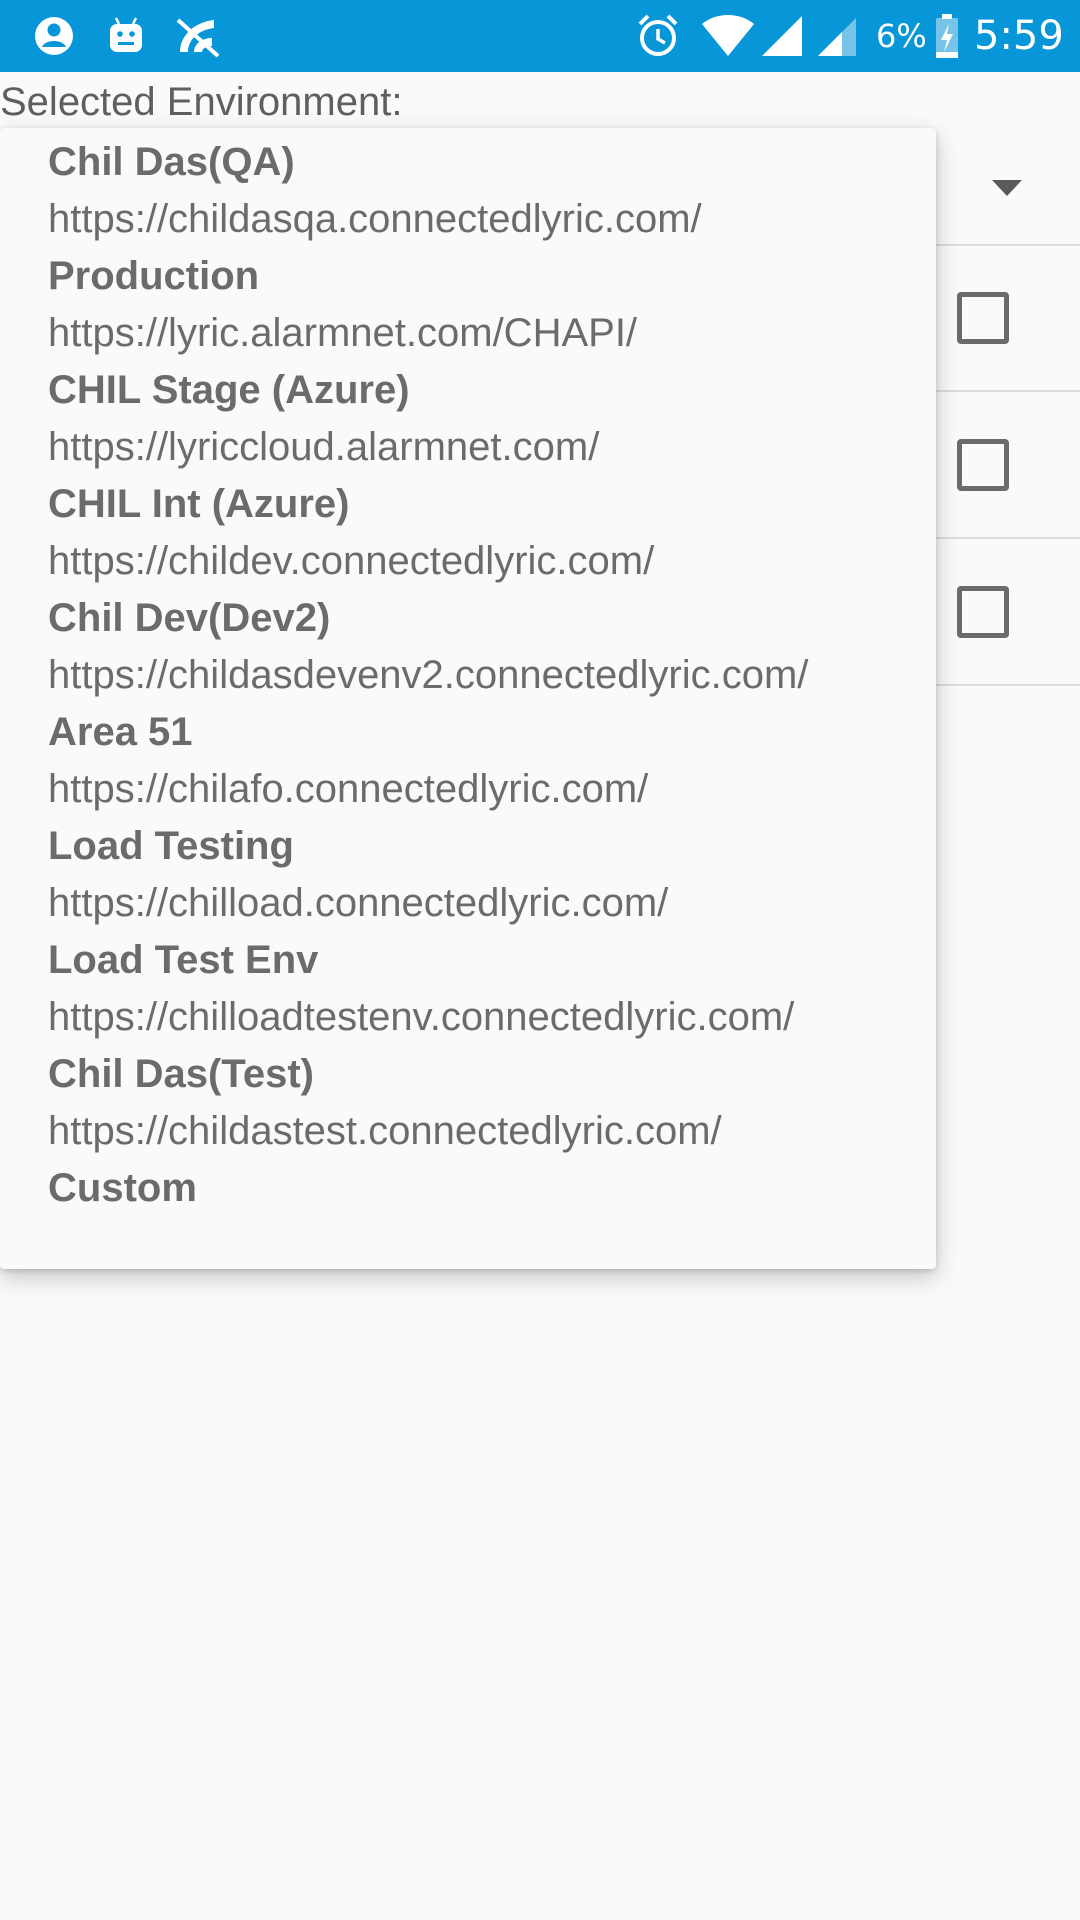  What do you see at coordinates (1007, 188) in the screenshot?
I see `chevron-down-icon` at bounding box center [1007, 188].